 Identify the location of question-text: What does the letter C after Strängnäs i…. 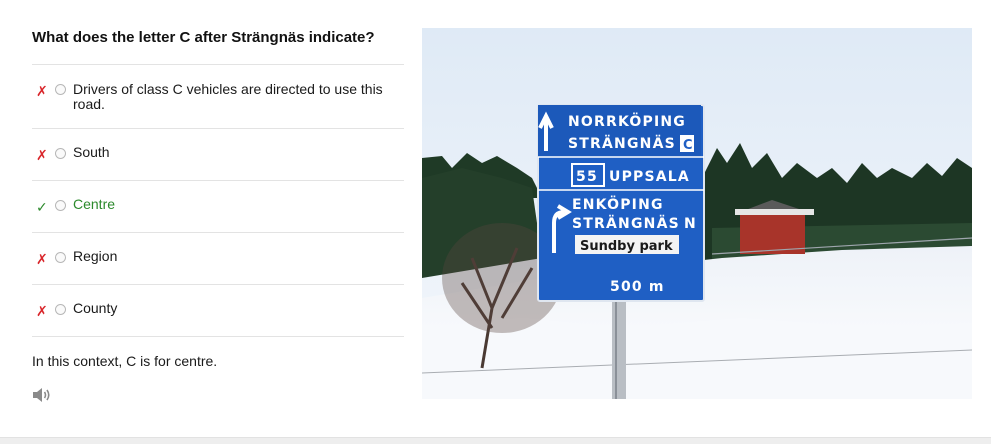
(203, 37).